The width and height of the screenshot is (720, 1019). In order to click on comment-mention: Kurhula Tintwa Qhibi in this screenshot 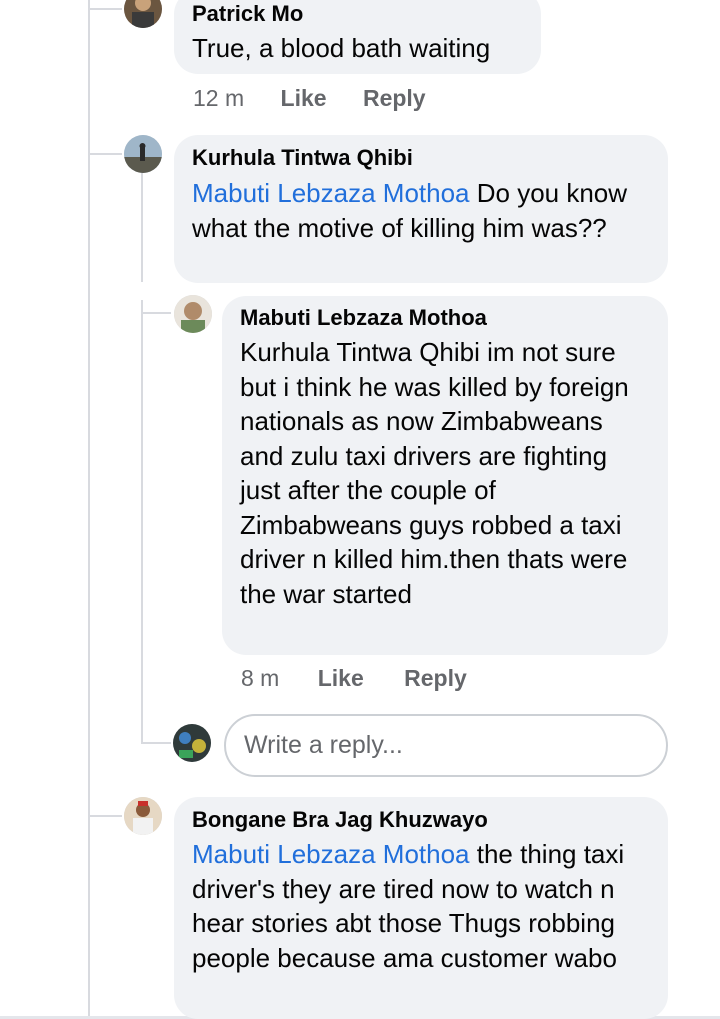, I will do `click(360, 352)`.